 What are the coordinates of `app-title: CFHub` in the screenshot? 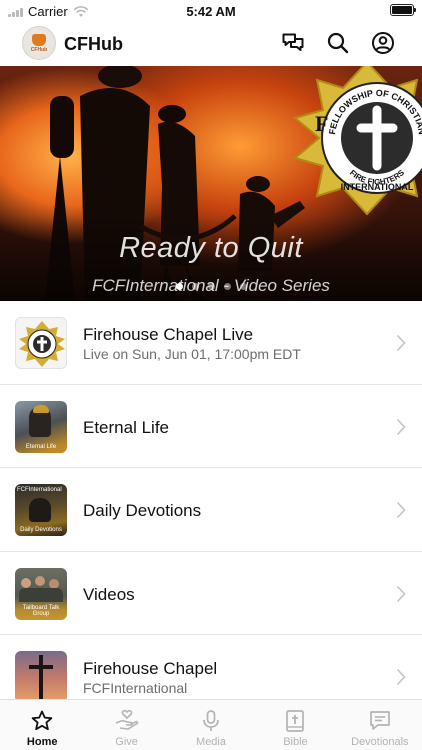 It's located at (93, 44).